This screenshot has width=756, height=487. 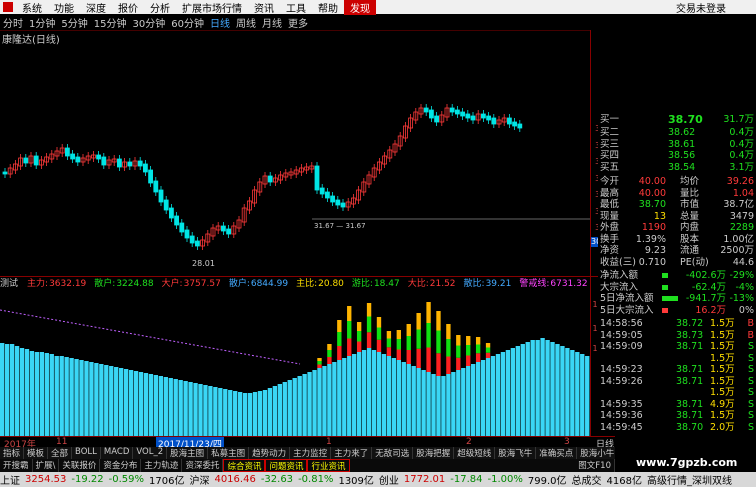 I want to click on period-tab: 日线, so click(x=220, y=22).